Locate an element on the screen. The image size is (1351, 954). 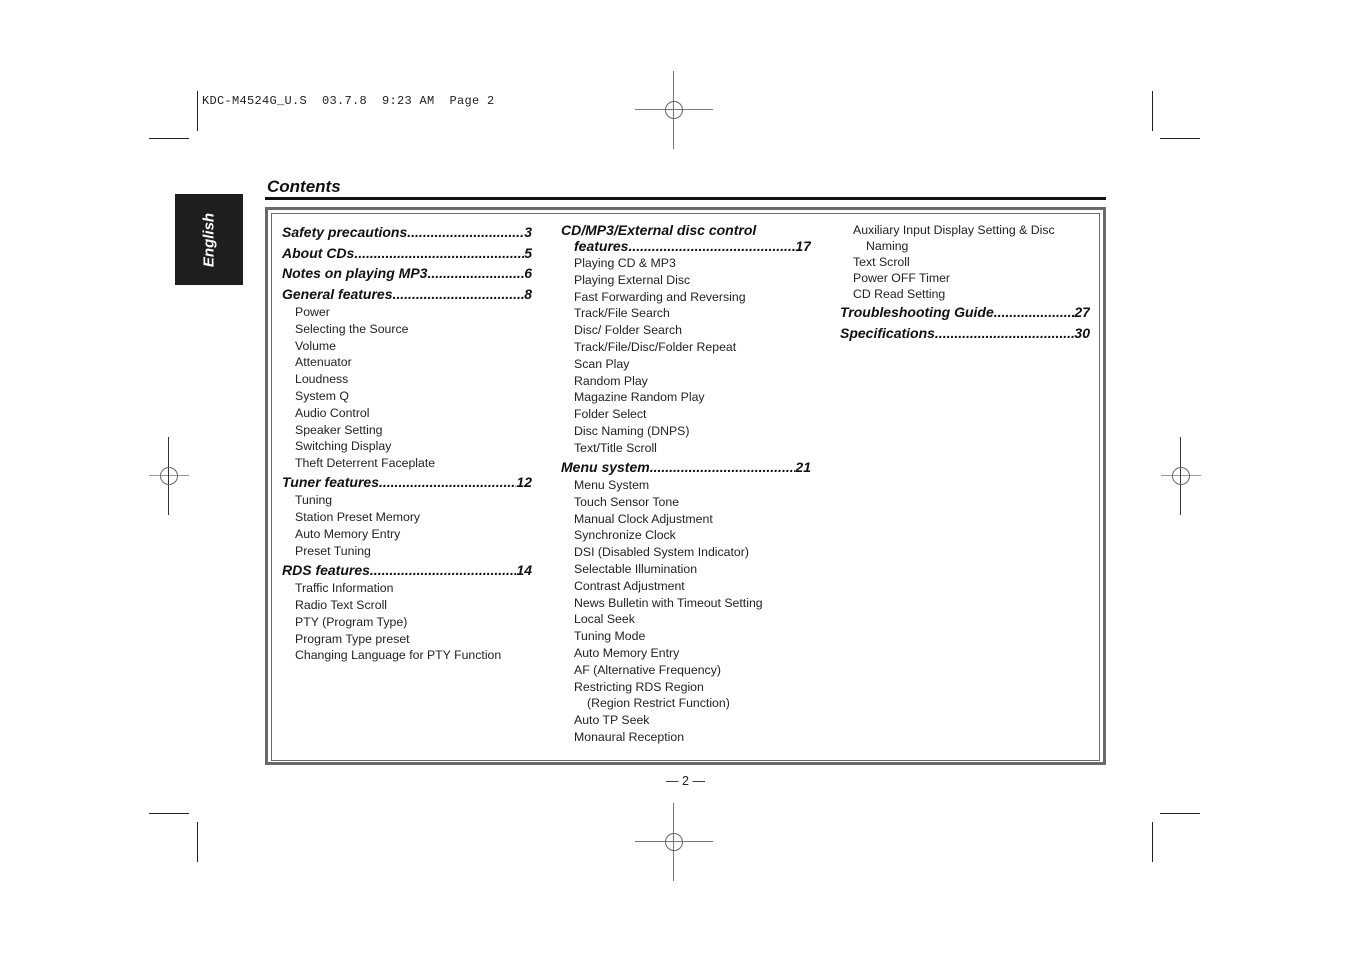
toc-item: Power is located at coordinates (407, 312).